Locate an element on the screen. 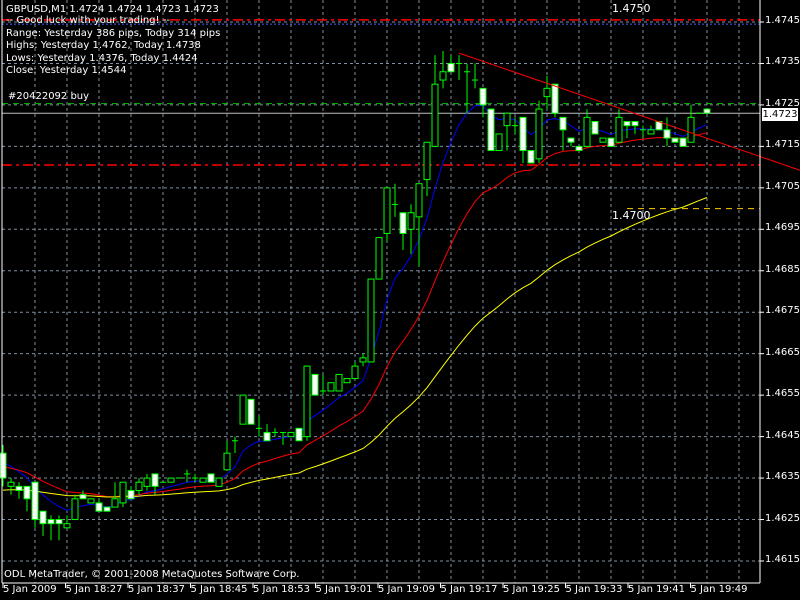  price-tick-label: 1.4615 is located at coordinates (782, 559).